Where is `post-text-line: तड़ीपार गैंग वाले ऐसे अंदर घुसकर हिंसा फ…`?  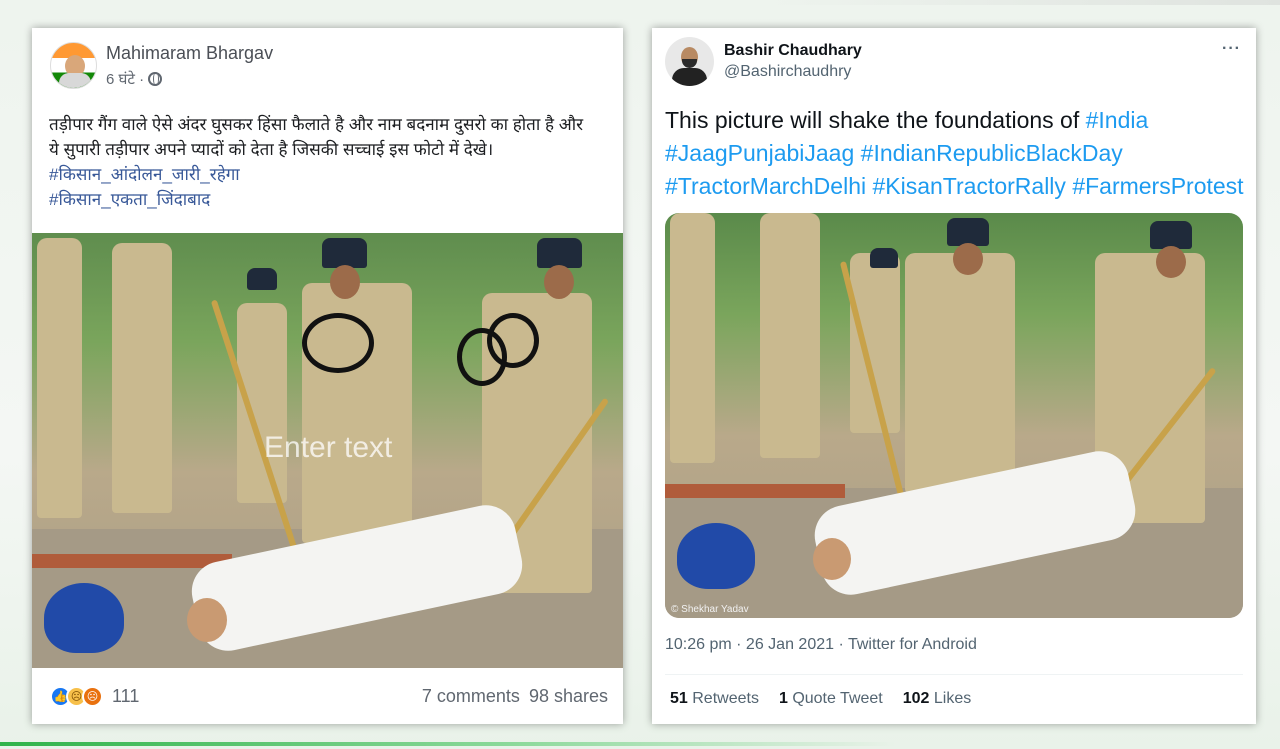 post-text-line: तड़ीपार गैंग वाले ऐसे अंदर घुसकर हिंसा फ… is located at coordinates (316, 124).